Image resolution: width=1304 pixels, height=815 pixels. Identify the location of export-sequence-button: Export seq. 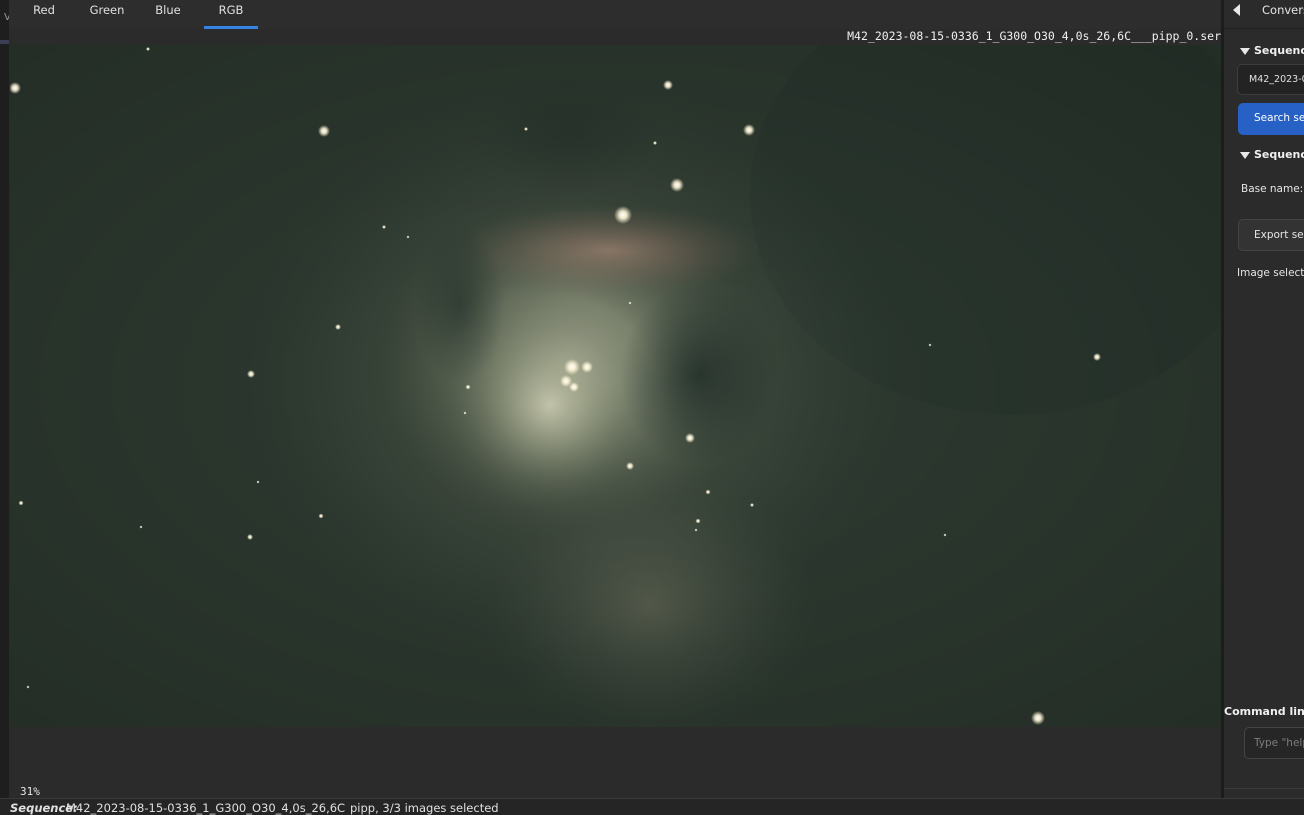
(1271, 235).